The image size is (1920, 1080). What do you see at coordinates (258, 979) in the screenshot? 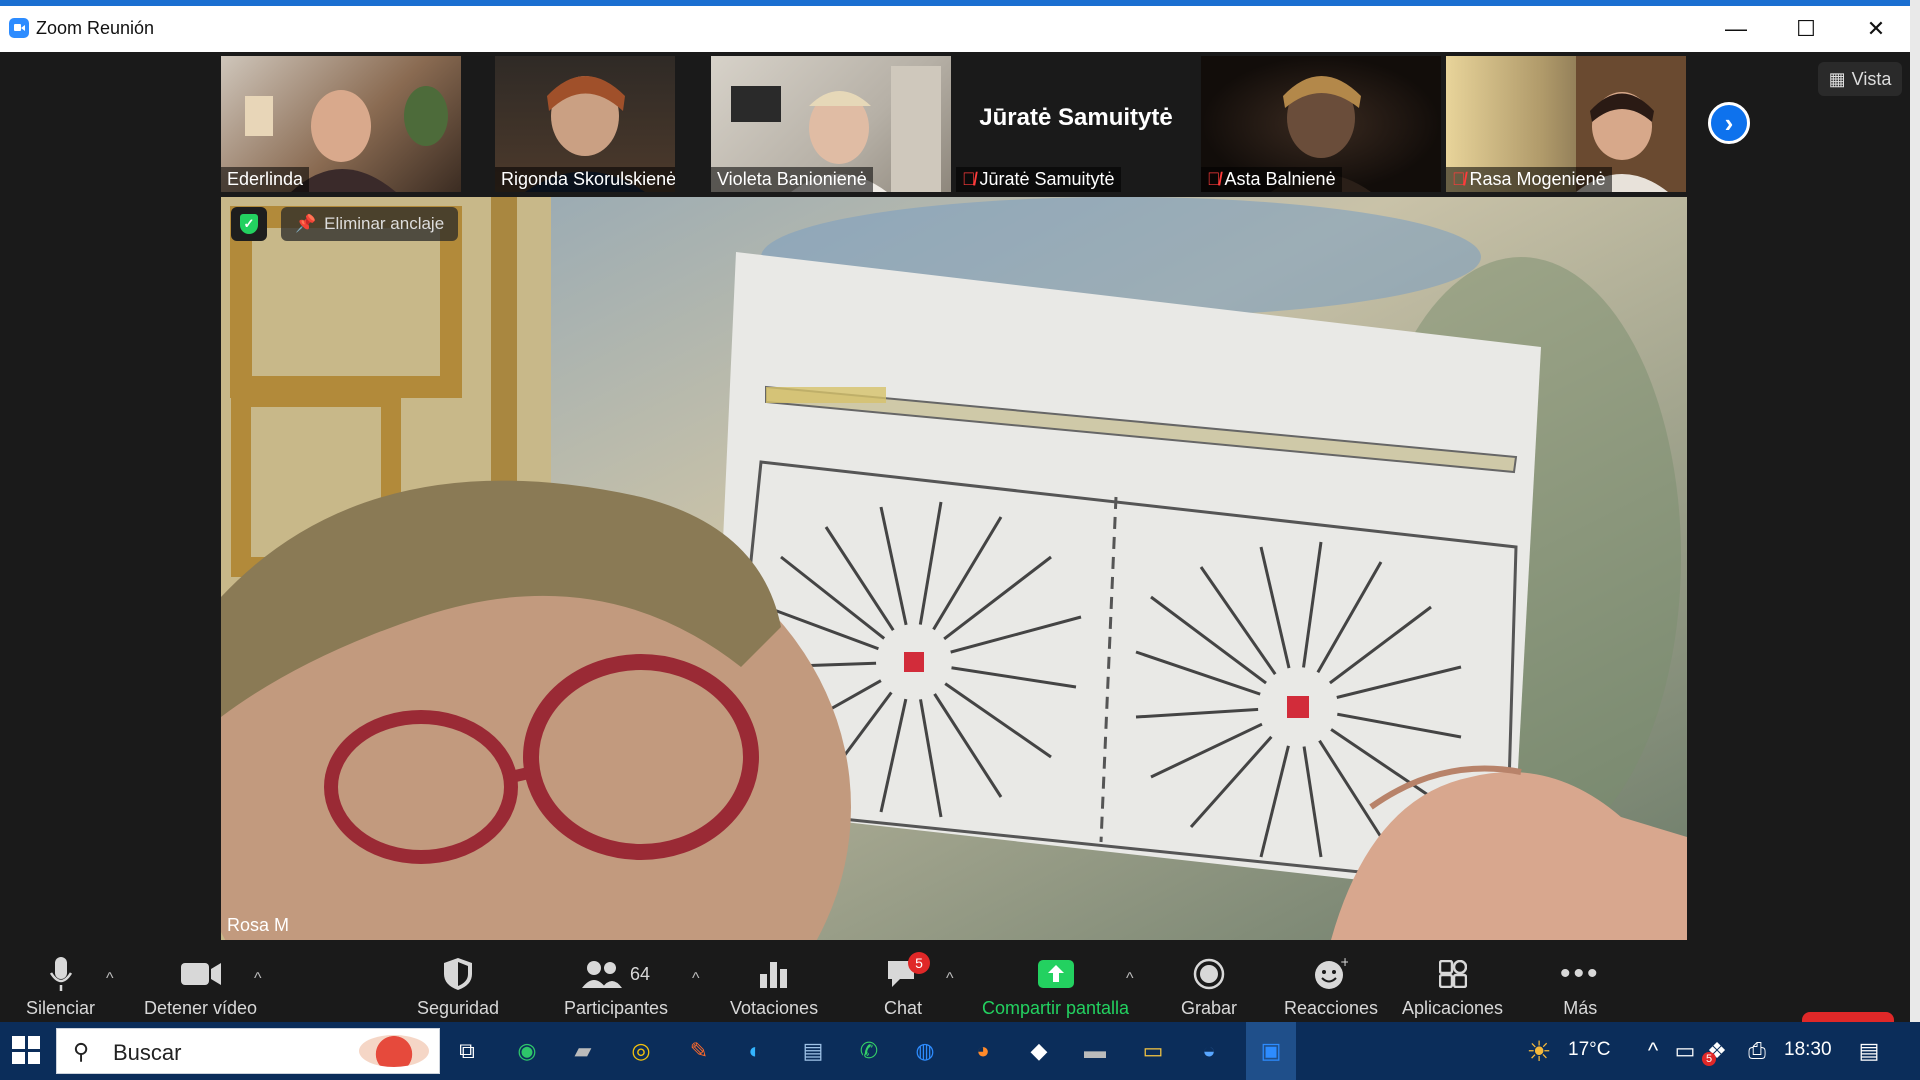
I see `video-options-caret: ^` at bounding box center [258, 979].